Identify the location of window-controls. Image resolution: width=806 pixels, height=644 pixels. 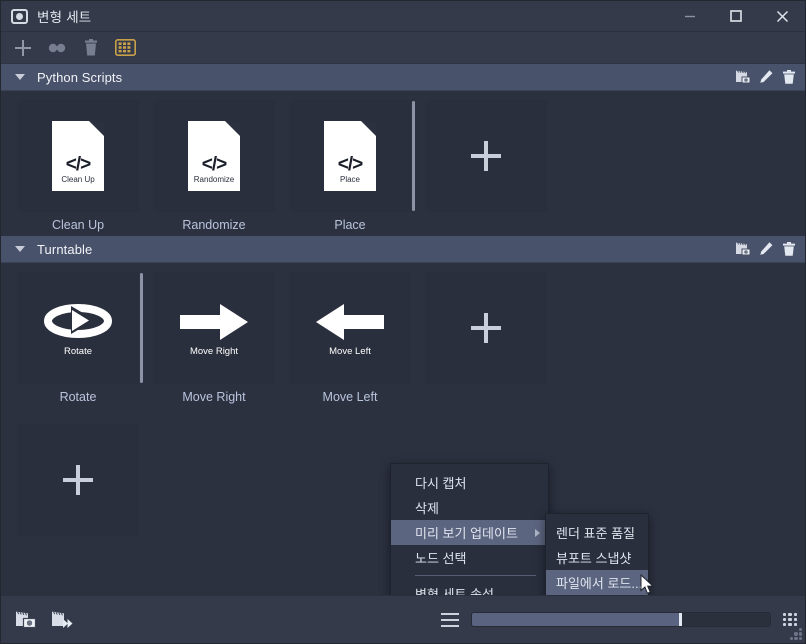
(736, 16).